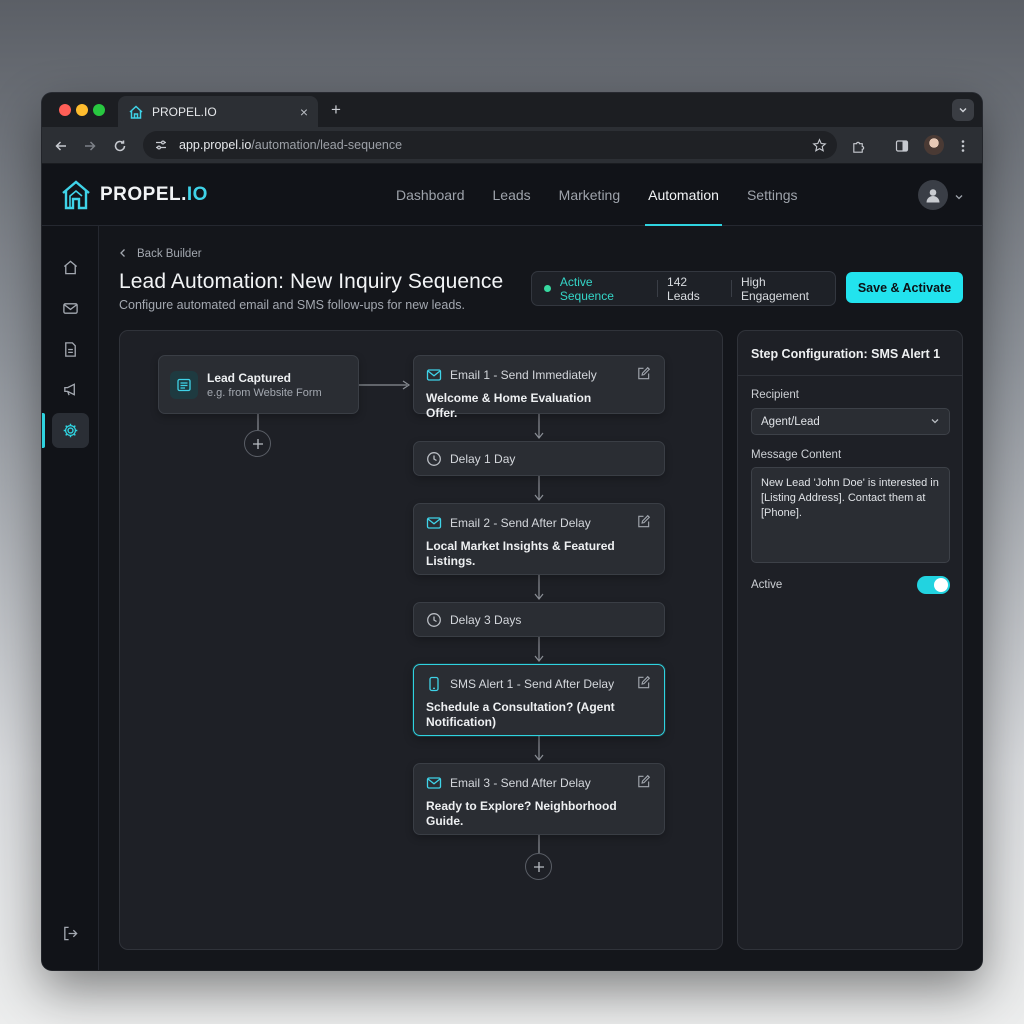 The width and height of the screenshot is (1024, 1024). What do you see at coordinates (490, 145) in the screenshot?
I see `address-bar: app.propel.io/automation/lead-sequence` at bounding box center [490, 145].